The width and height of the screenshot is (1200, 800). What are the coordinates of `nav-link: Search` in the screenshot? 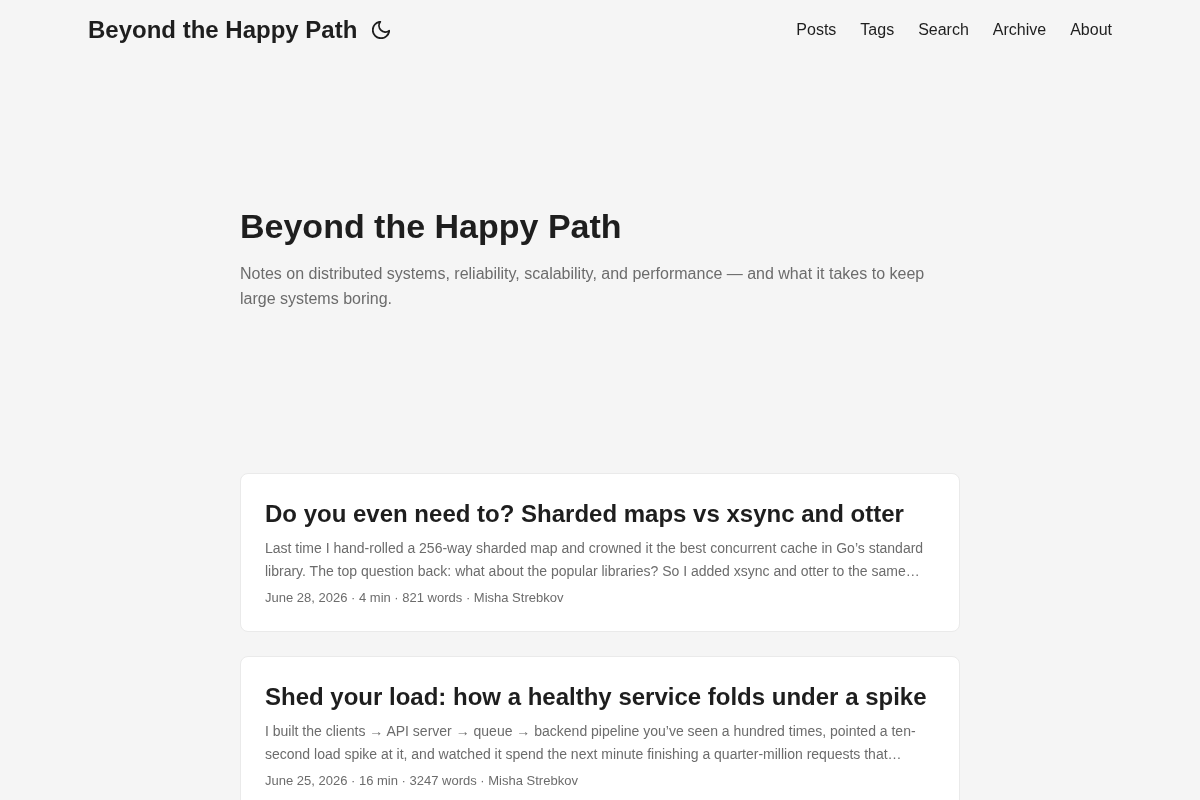 It's located at (943, 30).